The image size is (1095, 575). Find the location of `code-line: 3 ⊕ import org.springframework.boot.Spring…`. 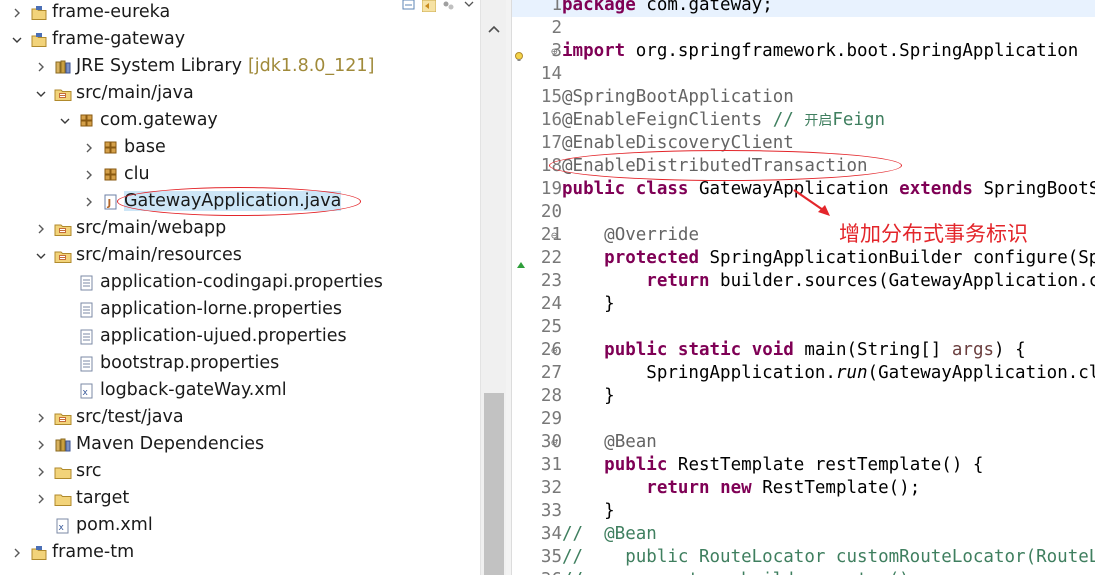

code-line: 3 ⊕ import org.springframework.boot.Spring… is located at coordinates (803, 51).